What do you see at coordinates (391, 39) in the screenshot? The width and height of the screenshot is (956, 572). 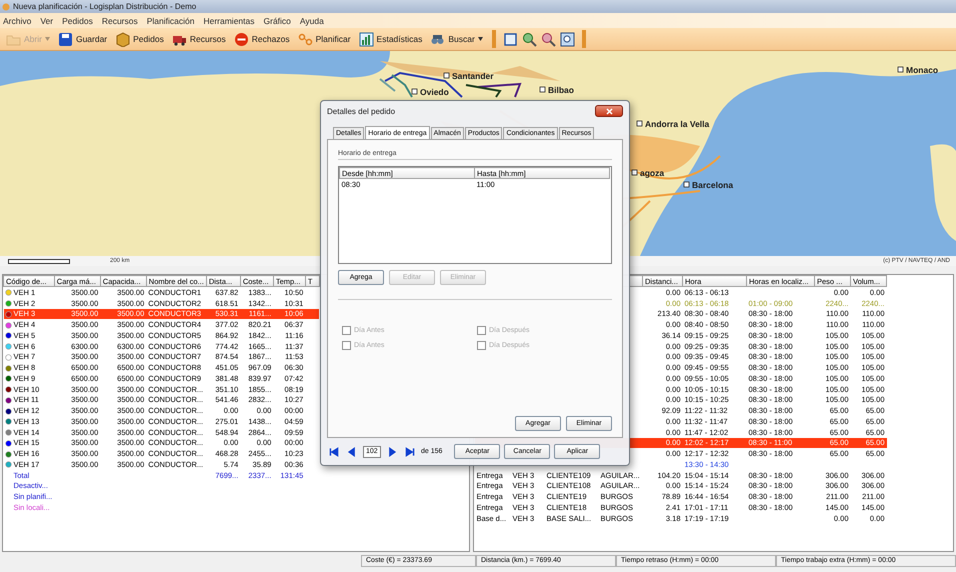 I see `toolbar-button: Estadísticas` at bounding box center [391, 39].